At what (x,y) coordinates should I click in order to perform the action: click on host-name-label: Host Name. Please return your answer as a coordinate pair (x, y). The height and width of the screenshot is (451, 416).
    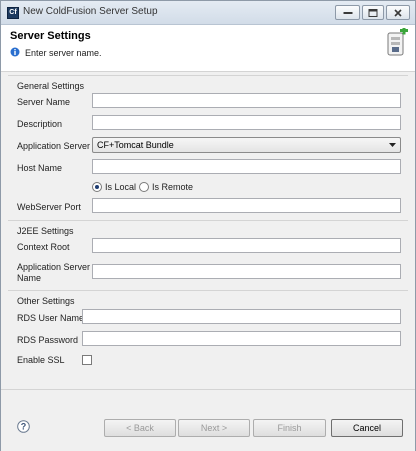
    Looking at the image, I should click on (40, 168).